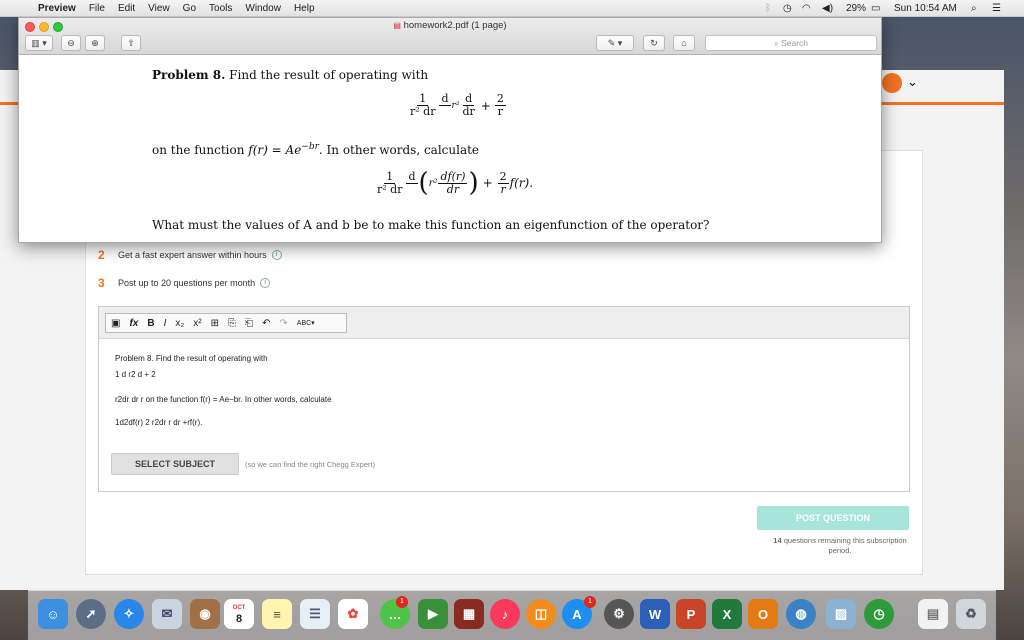 The image size is (1024, 640). Describe the element at coordinates (468, 105) in the screenshot. I see `fraction: d dr` at that location.